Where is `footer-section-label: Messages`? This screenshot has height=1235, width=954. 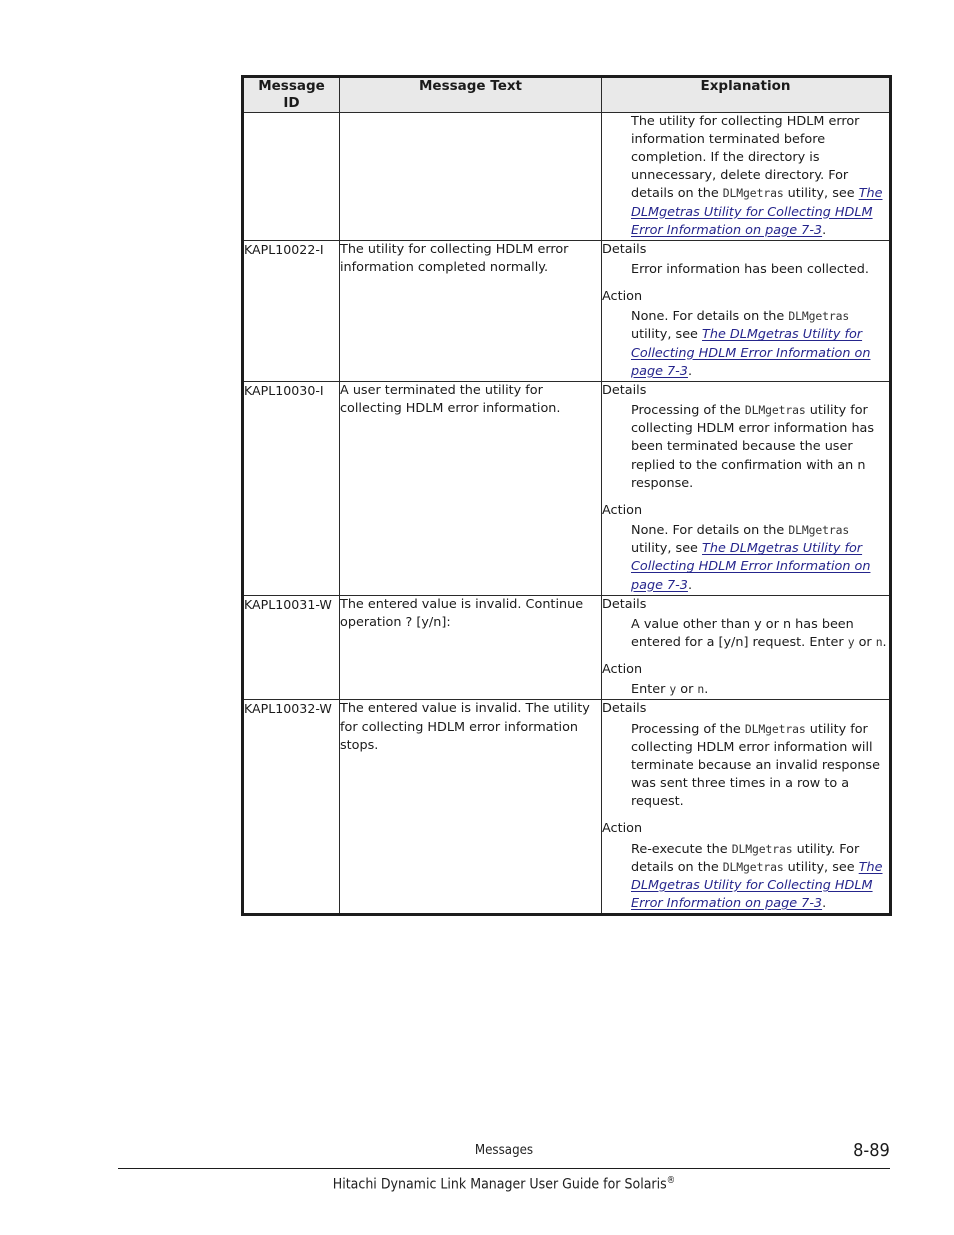
footer-section-label: Messages is located at coordinates (504, 1150).